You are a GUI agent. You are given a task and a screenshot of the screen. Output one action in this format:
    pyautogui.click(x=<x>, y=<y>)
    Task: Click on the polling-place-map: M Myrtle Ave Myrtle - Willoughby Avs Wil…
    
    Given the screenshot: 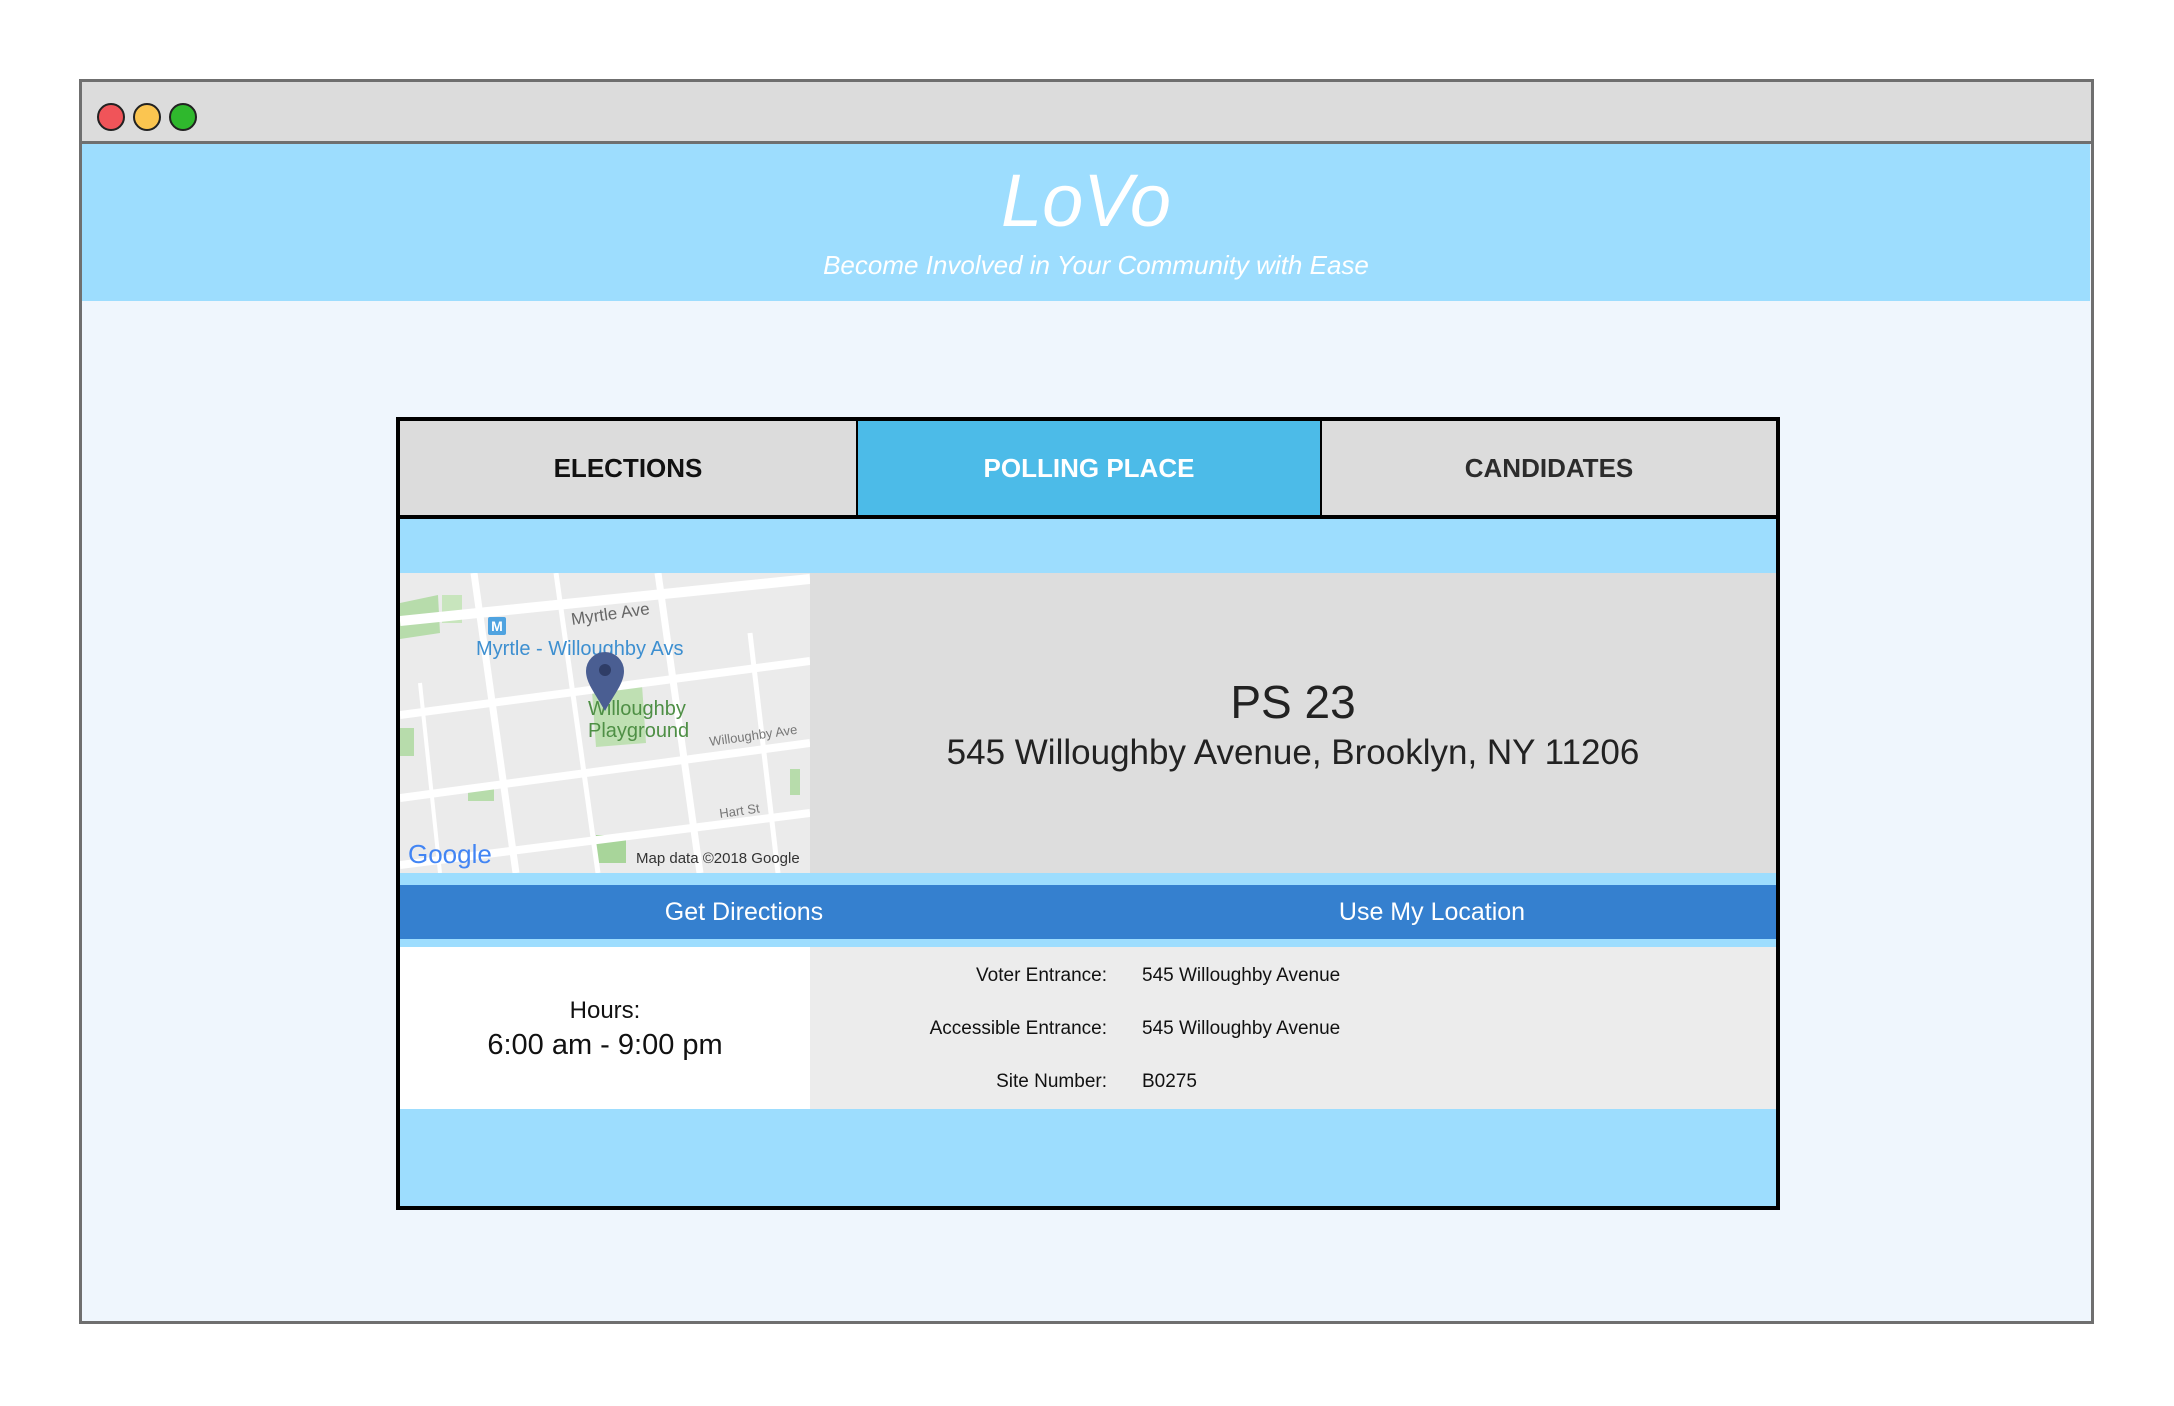 What is the action you would take?
    pyautogui.click(x=605, y=723)
    